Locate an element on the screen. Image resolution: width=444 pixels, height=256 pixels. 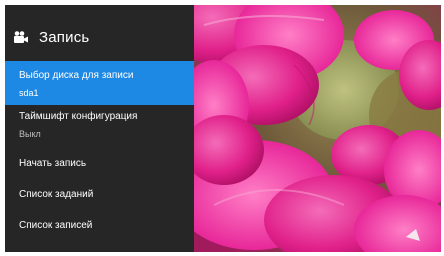
panel-header: Запись is located at coordinates (51, 37).